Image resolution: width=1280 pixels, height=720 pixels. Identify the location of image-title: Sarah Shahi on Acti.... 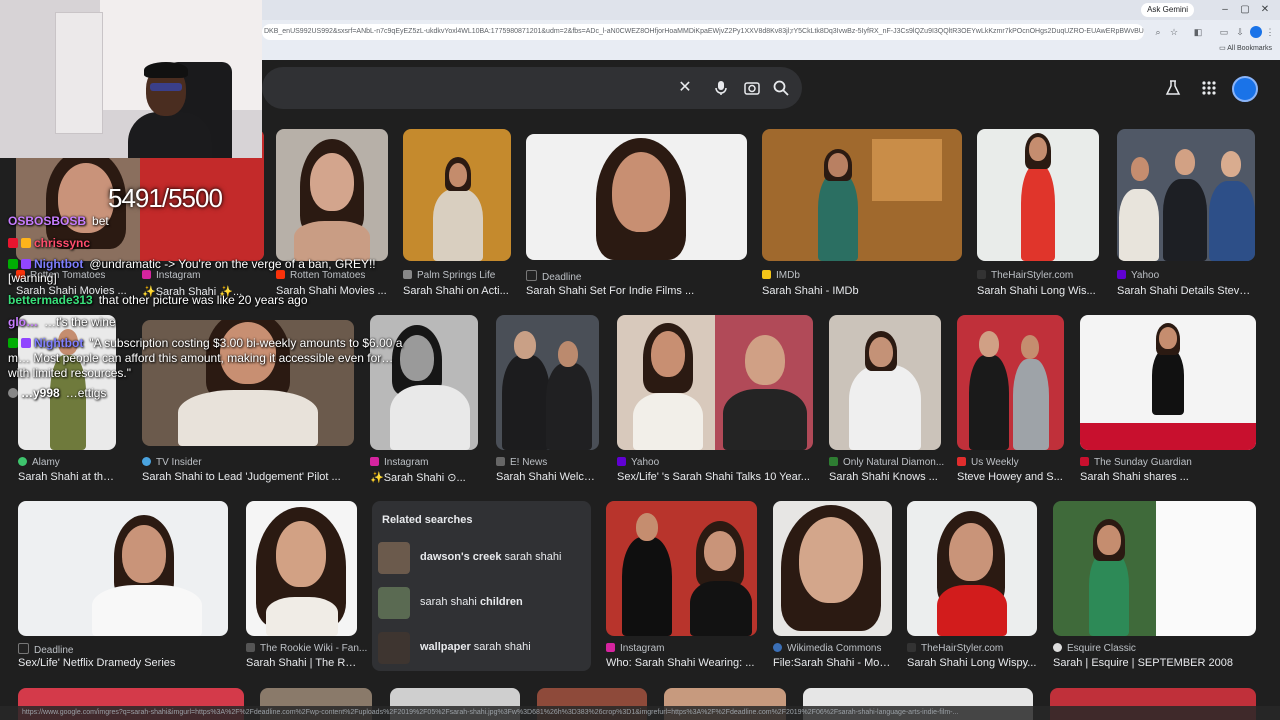
(457, 291).